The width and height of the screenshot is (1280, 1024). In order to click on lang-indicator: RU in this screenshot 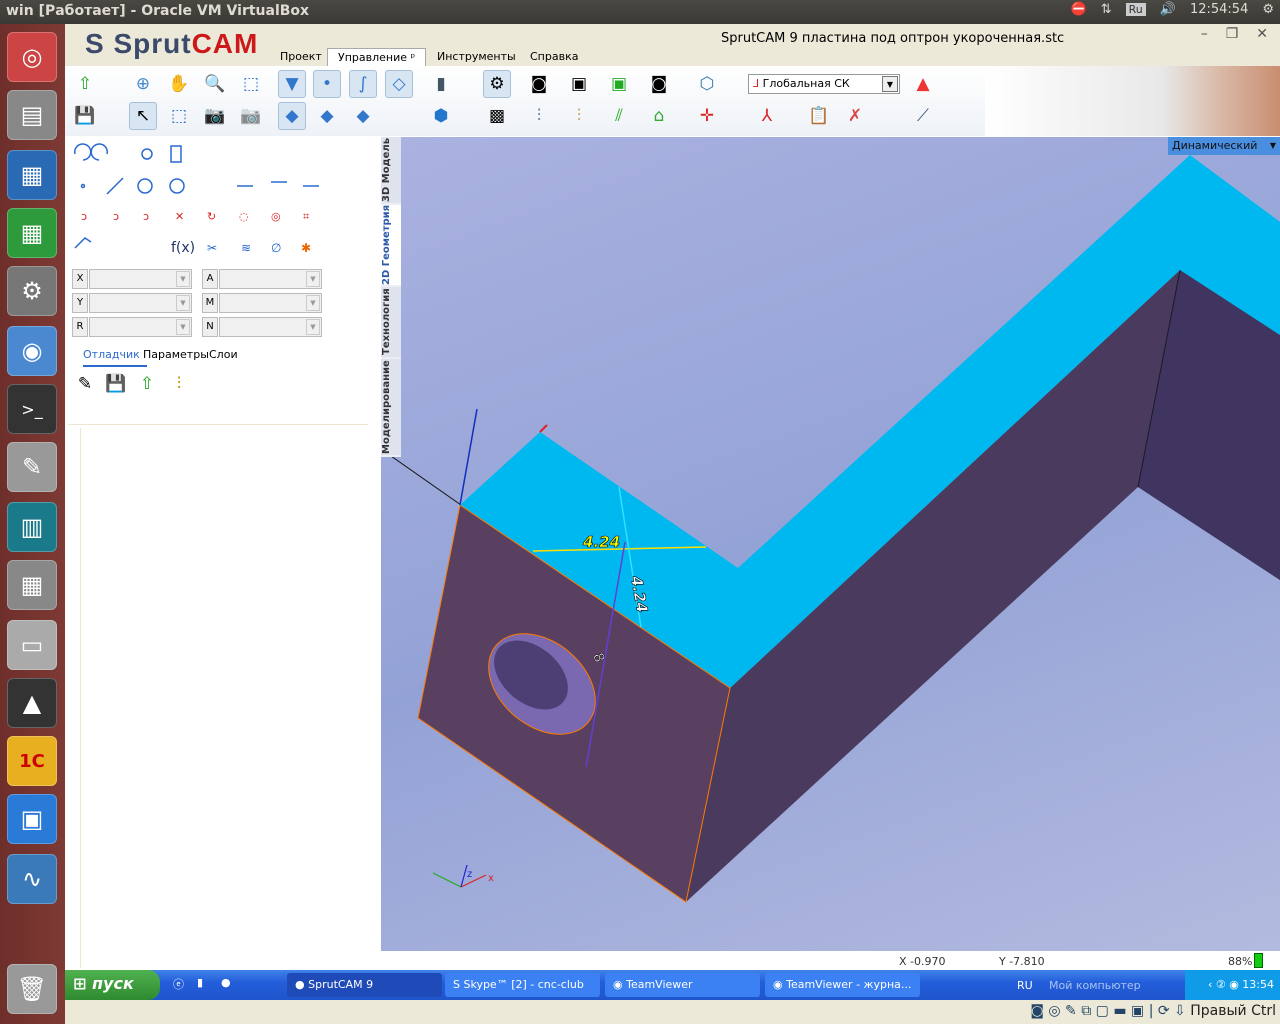, I will do `click(1025, 985)`.